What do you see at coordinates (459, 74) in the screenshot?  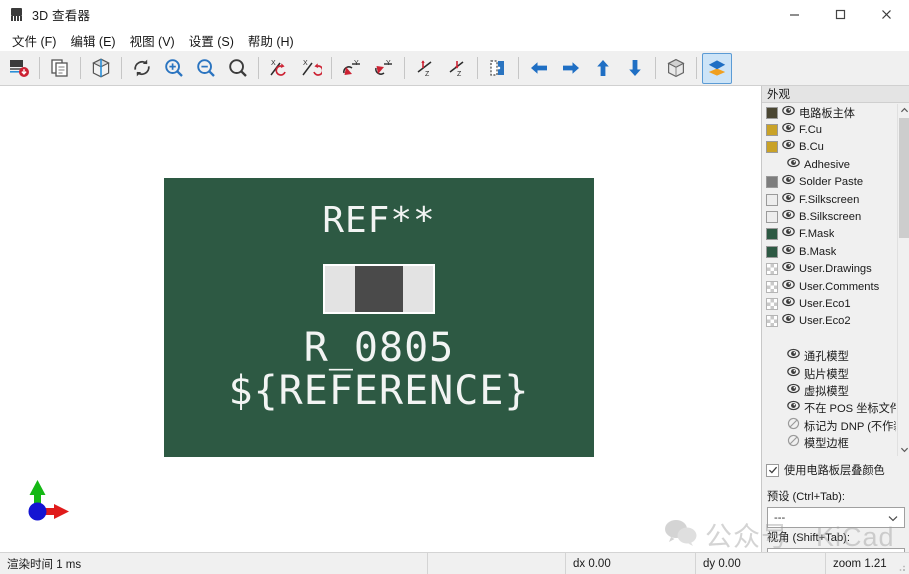 I see `svg-text: Z` at bounding box center [459, 74].